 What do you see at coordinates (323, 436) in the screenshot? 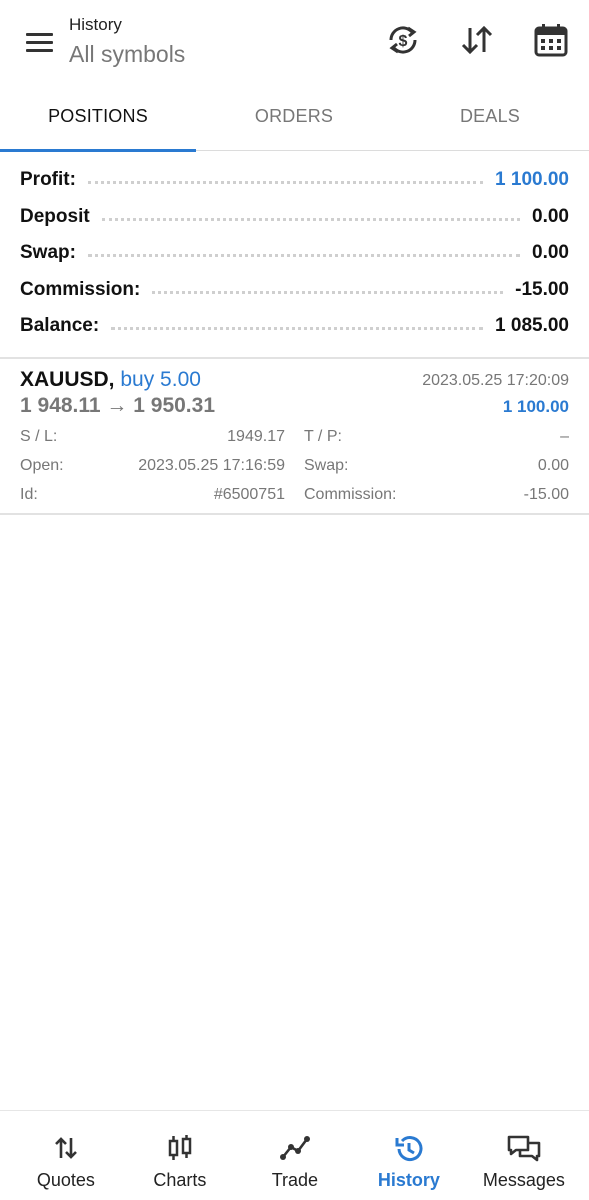
I see `tp-label: T / P:` at bounding box center [323, 436].